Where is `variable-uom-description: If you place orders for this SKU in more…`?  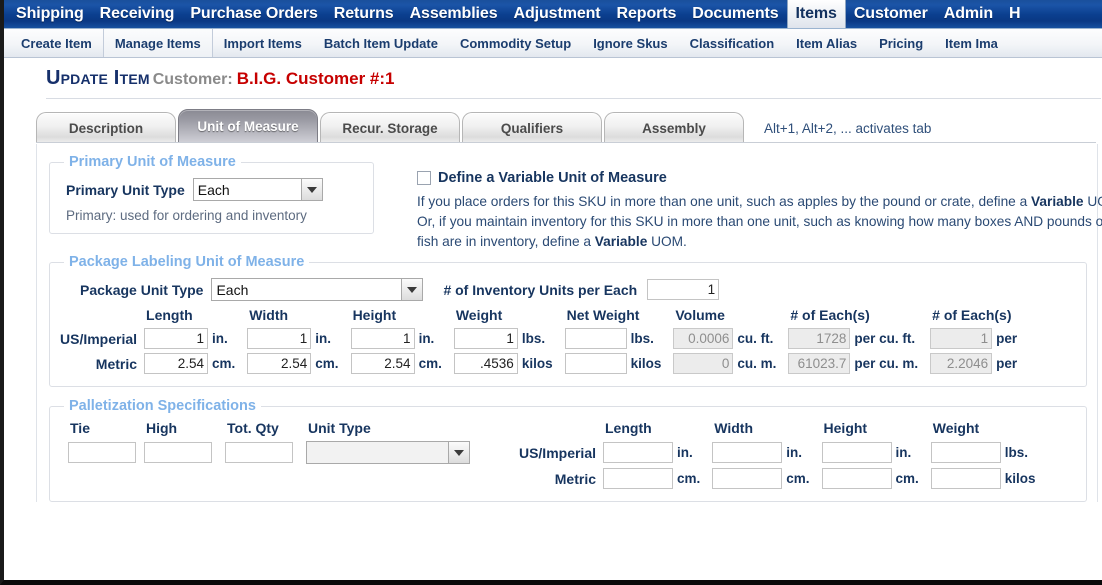
variable-uom-description: If you place orders for this SKU in more… is located at coordinates (759, 222).